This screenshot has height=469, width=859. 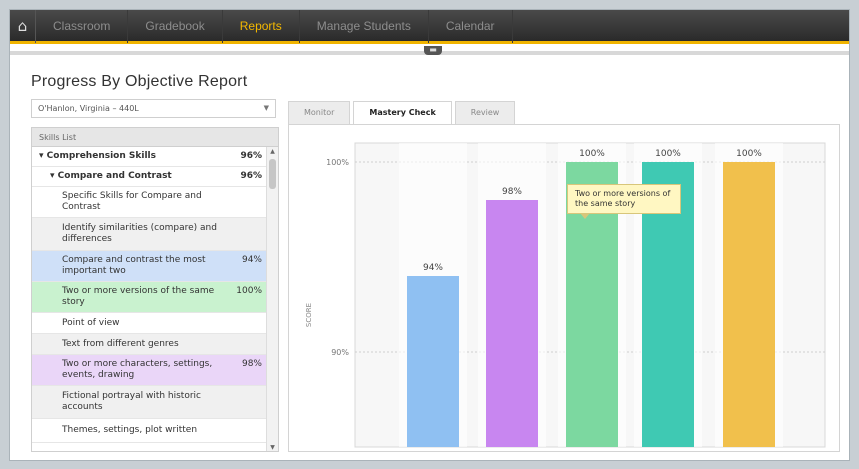 I want to click on skill-row: Specific Skills for Compare and Contrast, so click(x=150, y=202).